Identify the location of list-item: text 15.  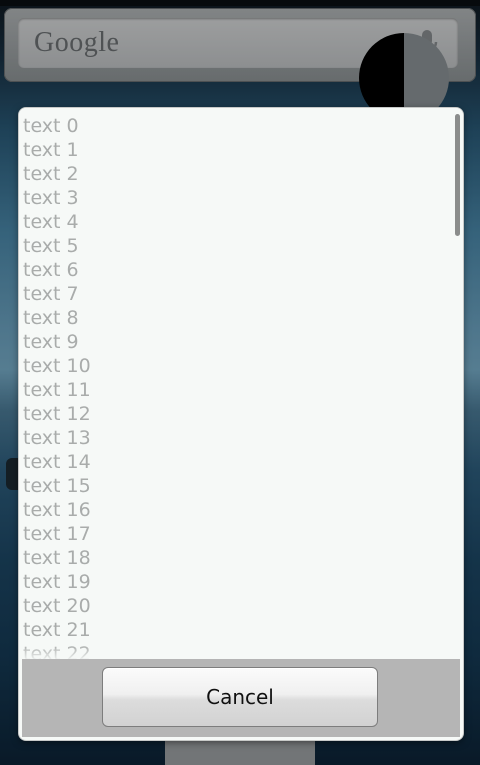
(243, 486).